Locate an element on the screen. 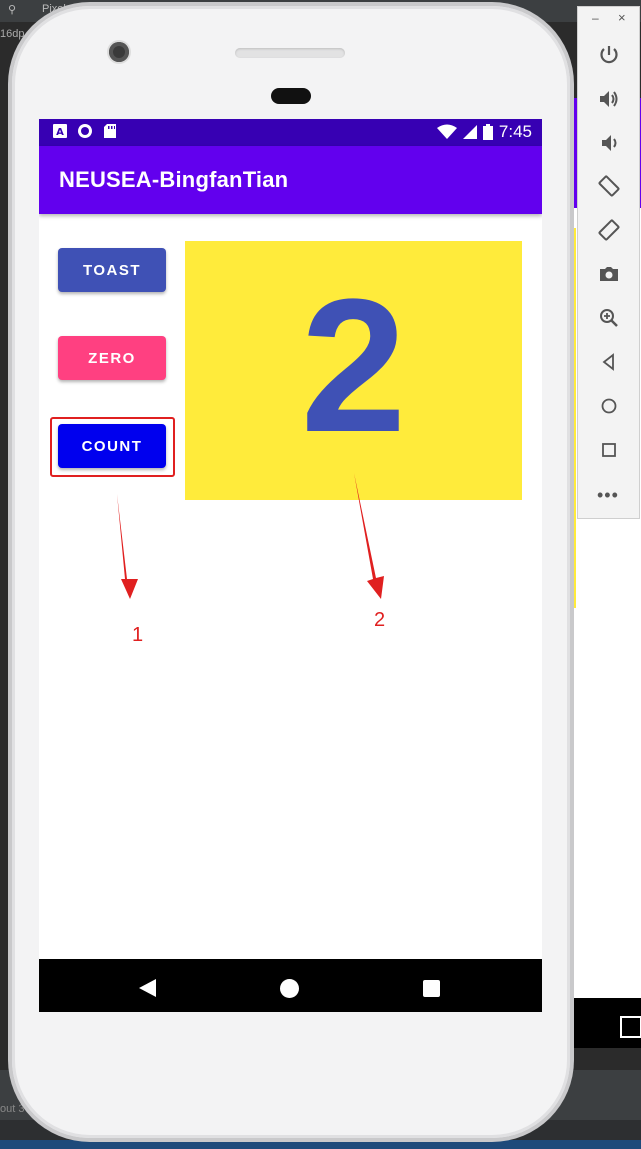 This screenshot has width=641, height=1149. annotation-label-2: 2 is located at coordinates (380, 620).